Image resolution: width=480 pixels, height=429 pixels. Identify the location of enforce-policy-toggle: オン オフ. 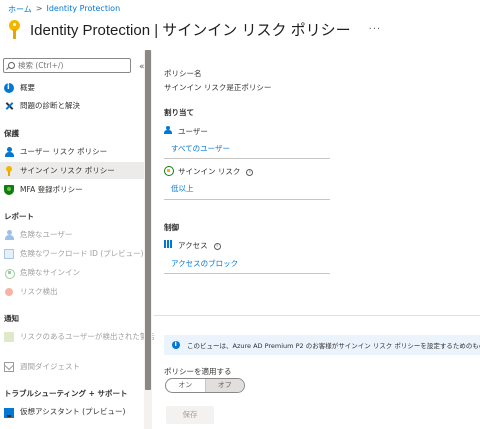
(205, 385).